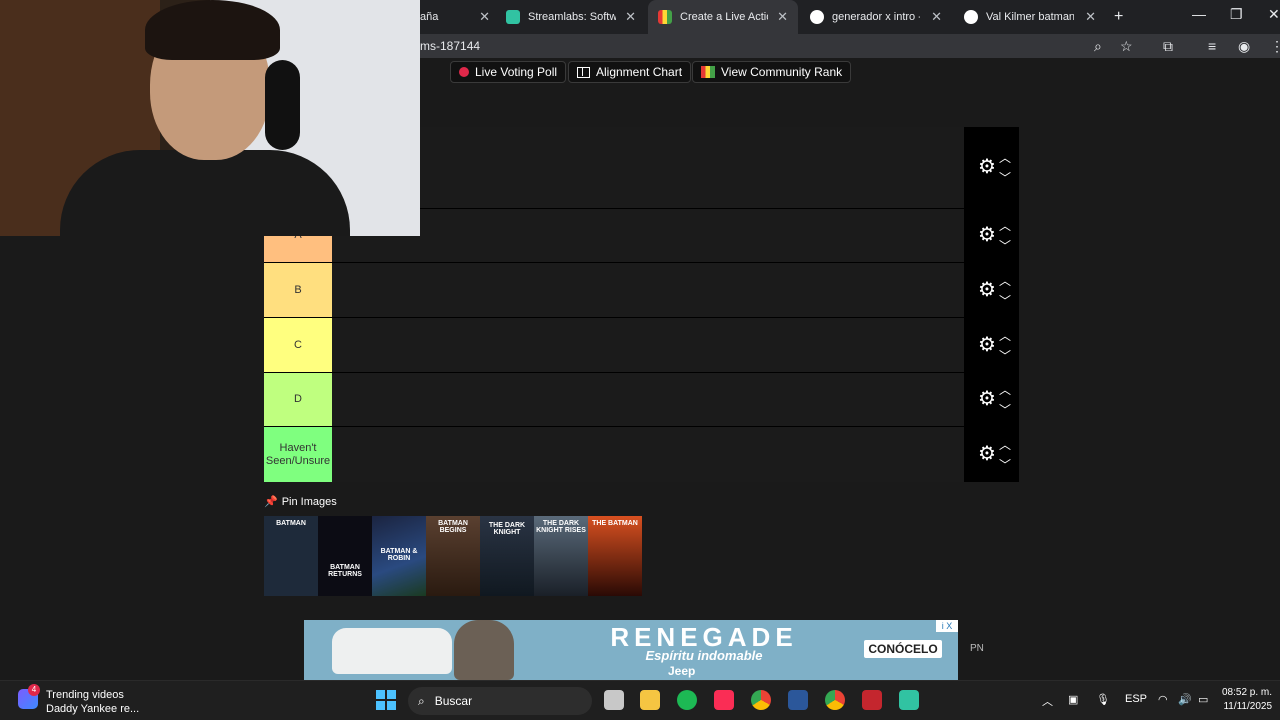 The image size is (1280, 720). I want to click on record-dot-icon, so click(464, 72).